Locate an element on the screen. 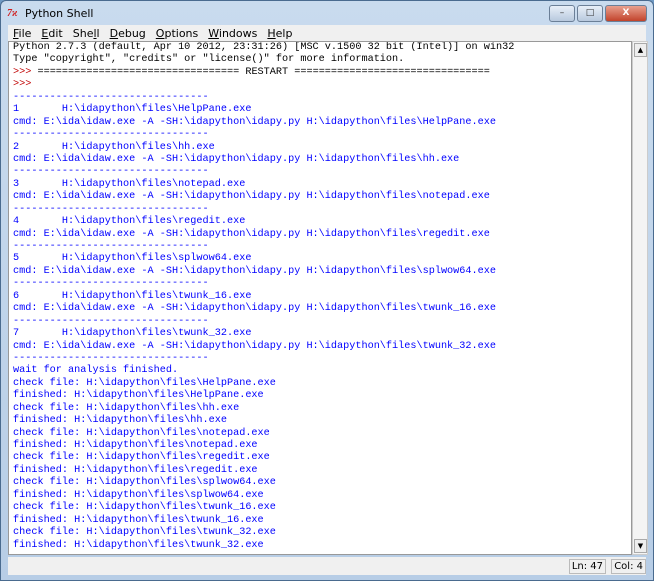 The image size is (654, 581). vertical-scrollbar: ▲ ▼ is located at coordinates (640, 298).